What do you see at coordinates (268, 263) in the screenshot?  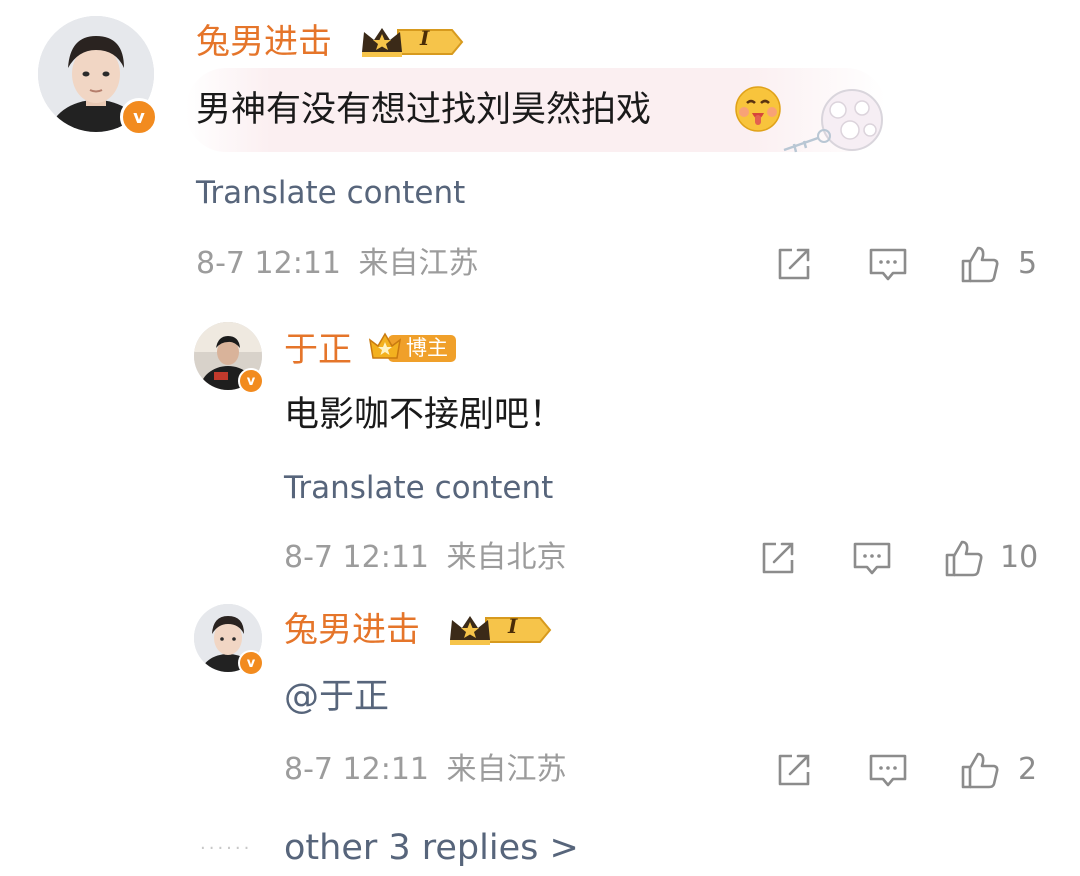 I see `comment-date: 8-7 12:11` at bounding box center [268, 263].